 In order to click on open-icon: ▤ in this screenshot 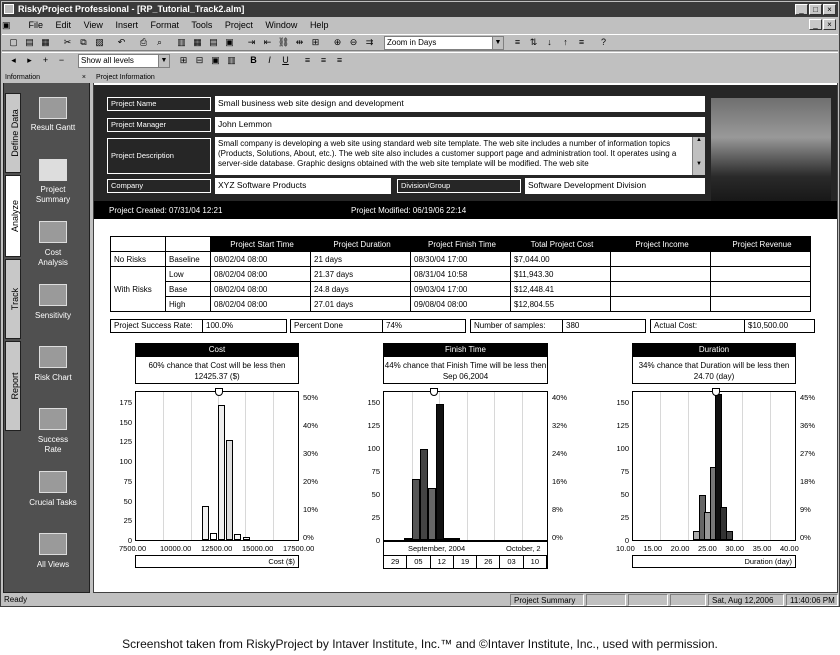, I will do `click(29, 42)`.